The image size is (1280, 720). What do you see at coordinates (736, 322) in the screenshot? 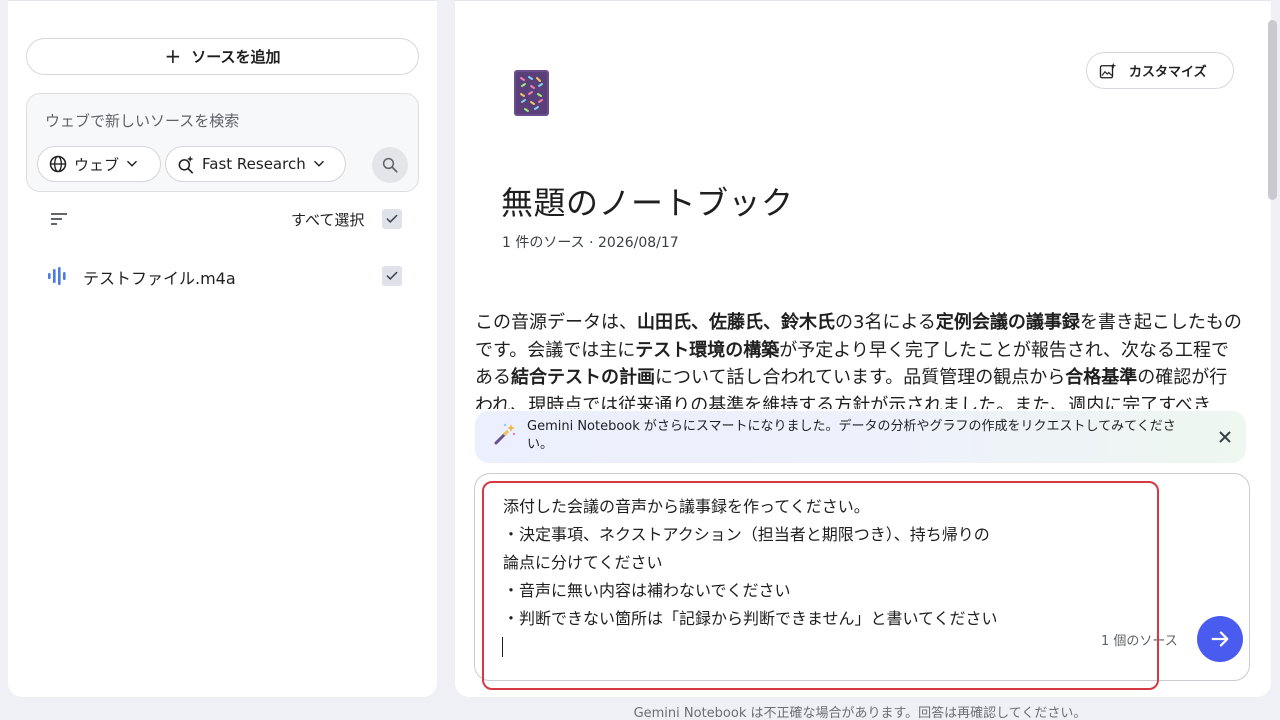
I see `summary-bold-text: 山田氏、佐藤氏、鈴木氏` at bounding box center [736, 322].